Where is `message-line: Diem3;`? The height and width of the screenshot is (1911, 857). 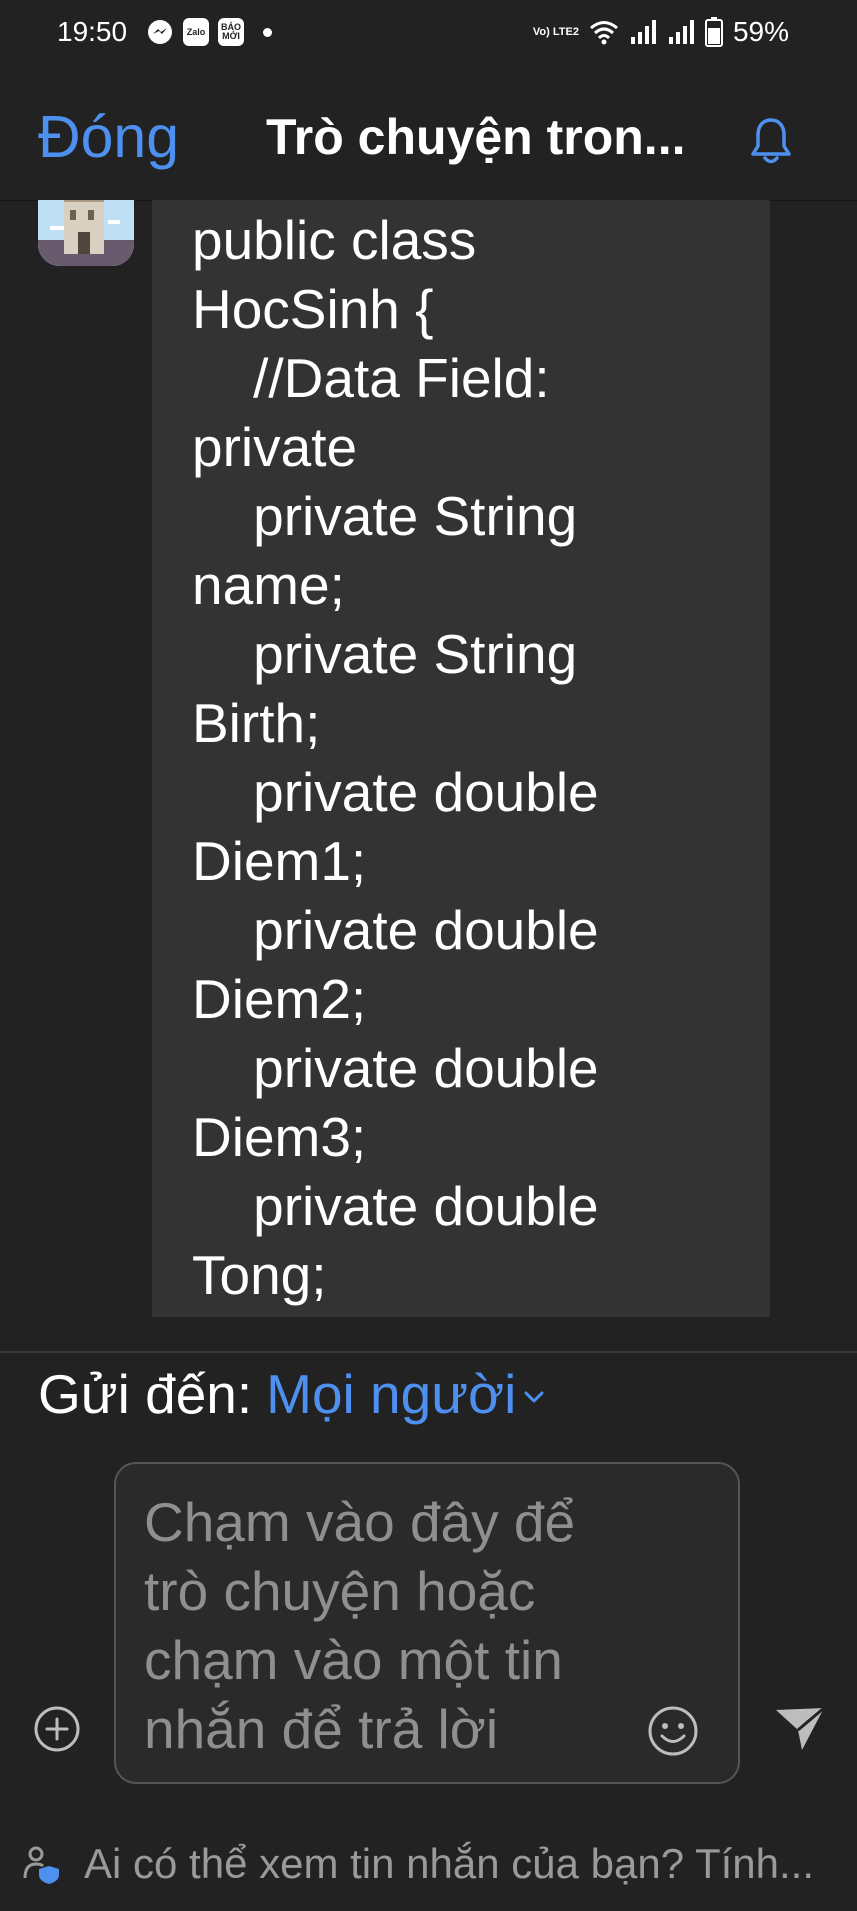 message-line: Diem3; is located at coordinates (279, 1137).